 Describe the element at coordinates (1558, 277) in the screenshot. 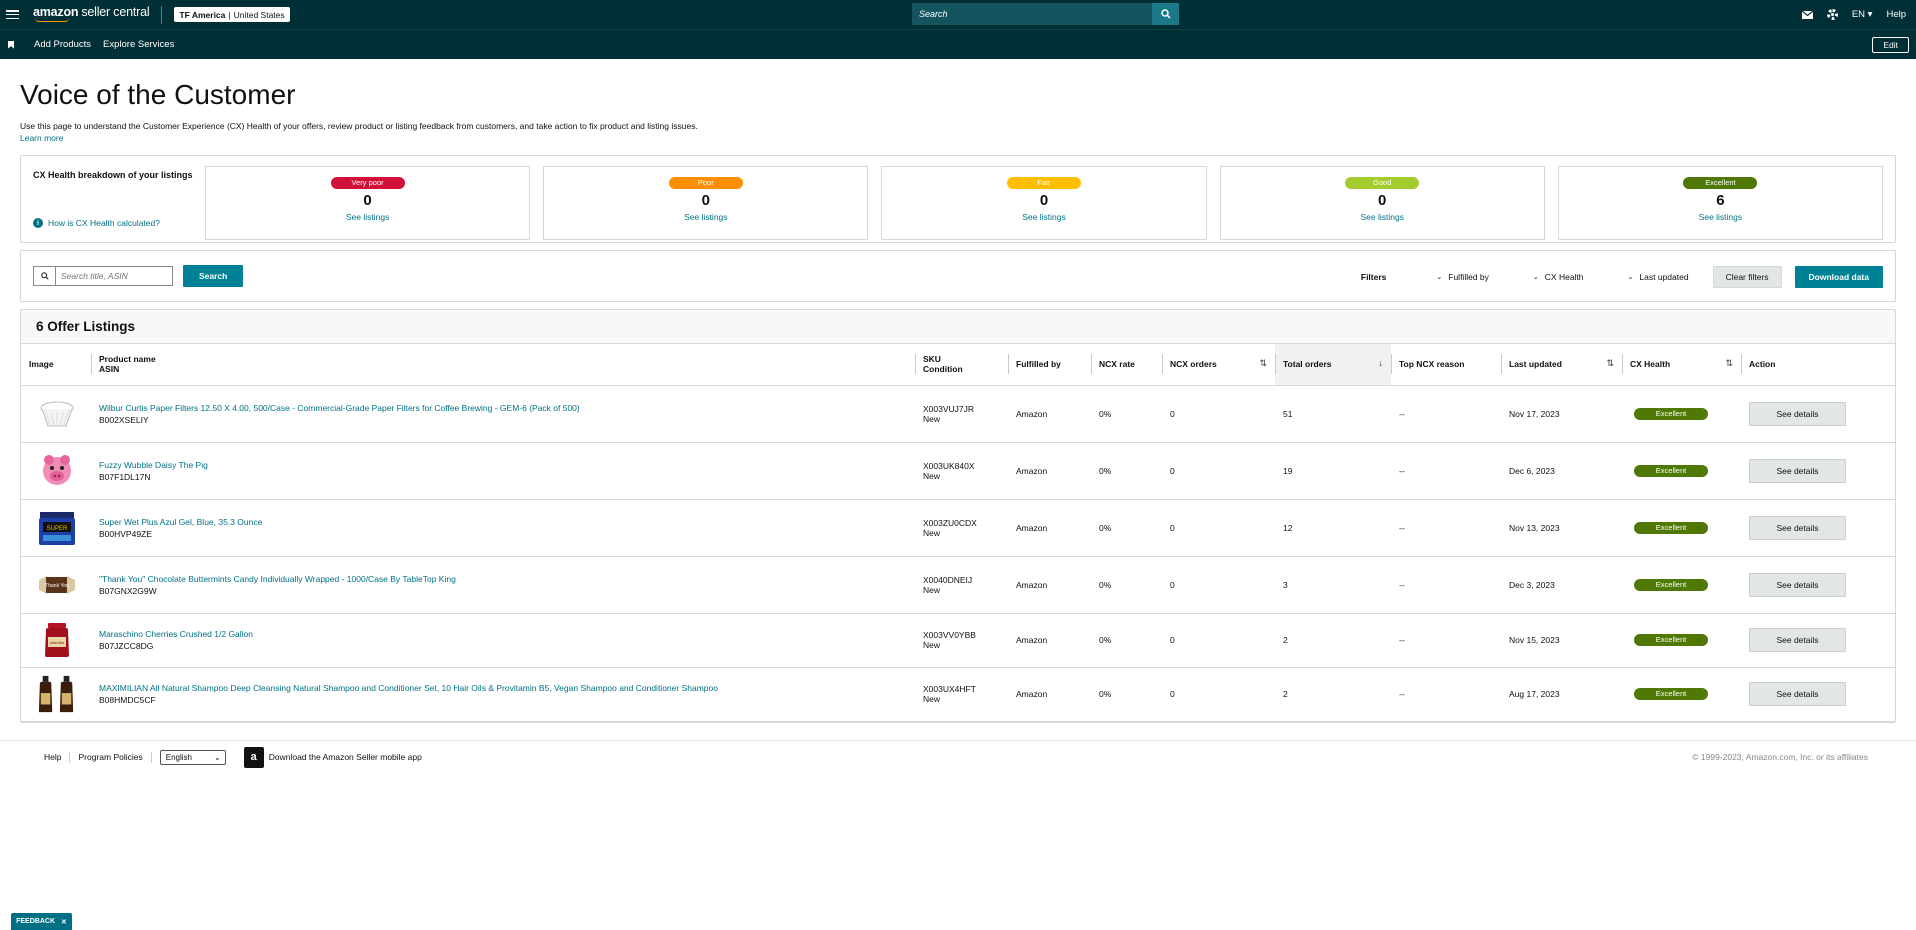

I see `cx-health-filter: ⌄ CX Health` at that location.